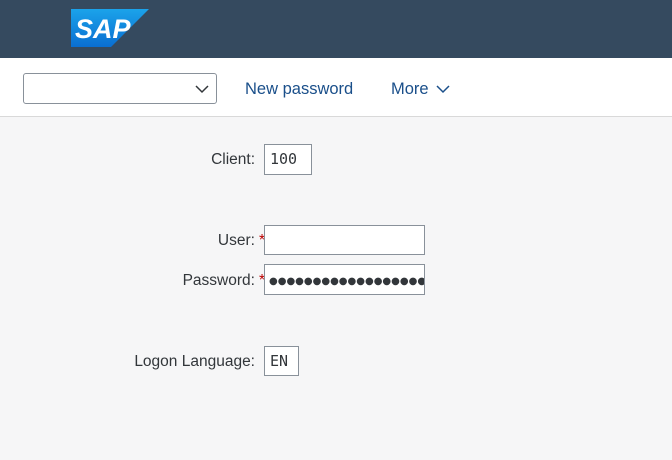  I want to click on sap-logo-text: SAP, so click(103, 29).